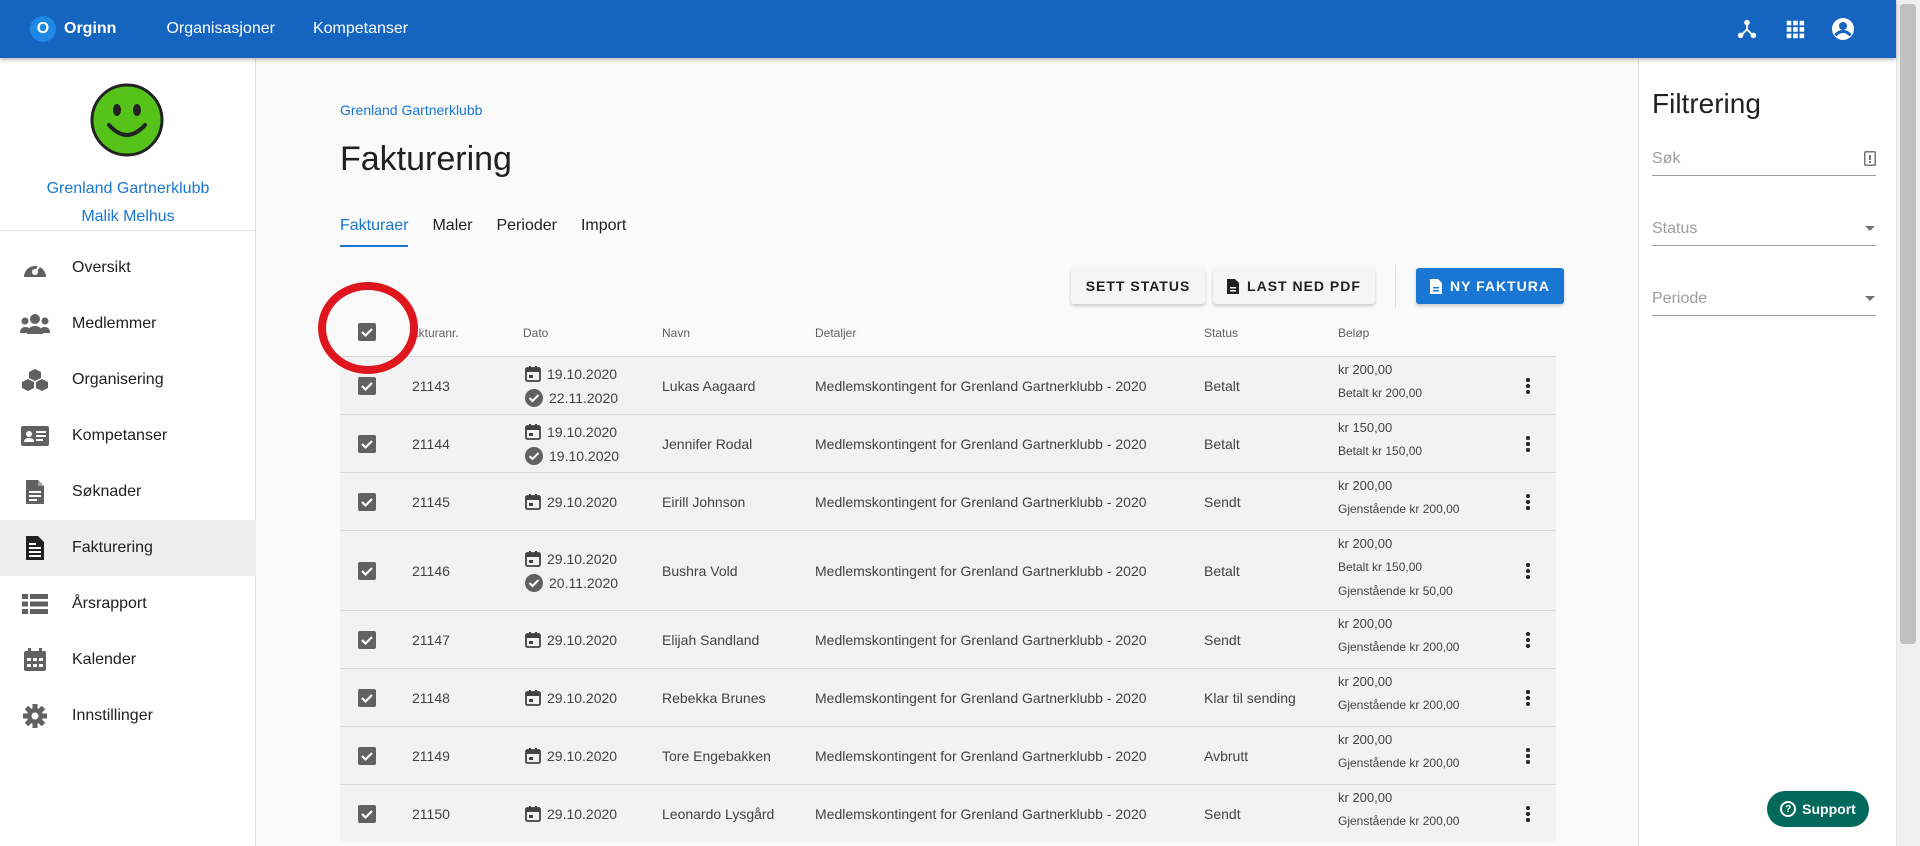  What do you see at coordinates (109, 603) in the screenshot?
I see `sidebar-item-label: Årsrapport` at bounding box center [109, 603].